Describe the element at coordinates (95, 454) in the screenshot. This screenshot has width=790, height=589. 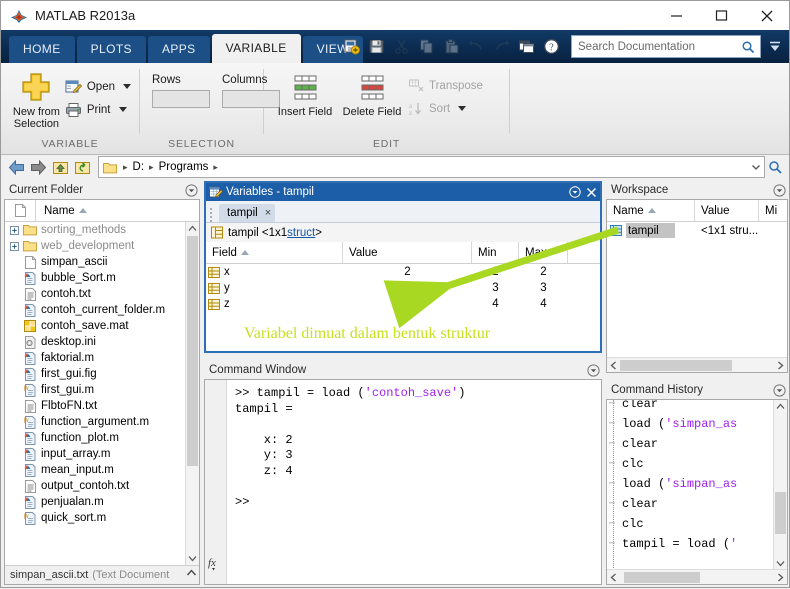
I see `file-list-item: input_array.m` at that location.